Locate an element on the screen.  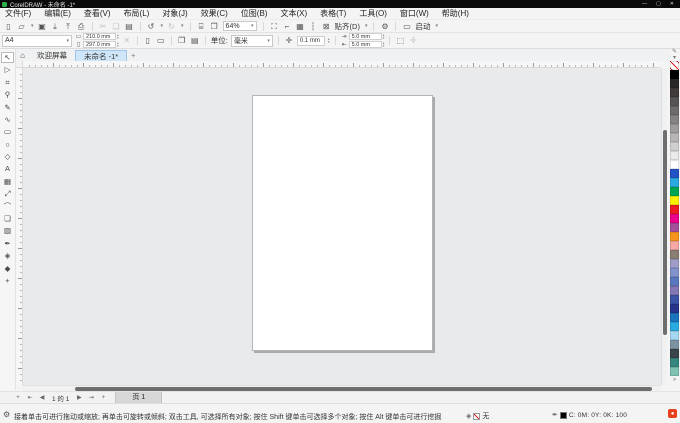
copy-icon: ❏ is located at coordinates (116, 26).